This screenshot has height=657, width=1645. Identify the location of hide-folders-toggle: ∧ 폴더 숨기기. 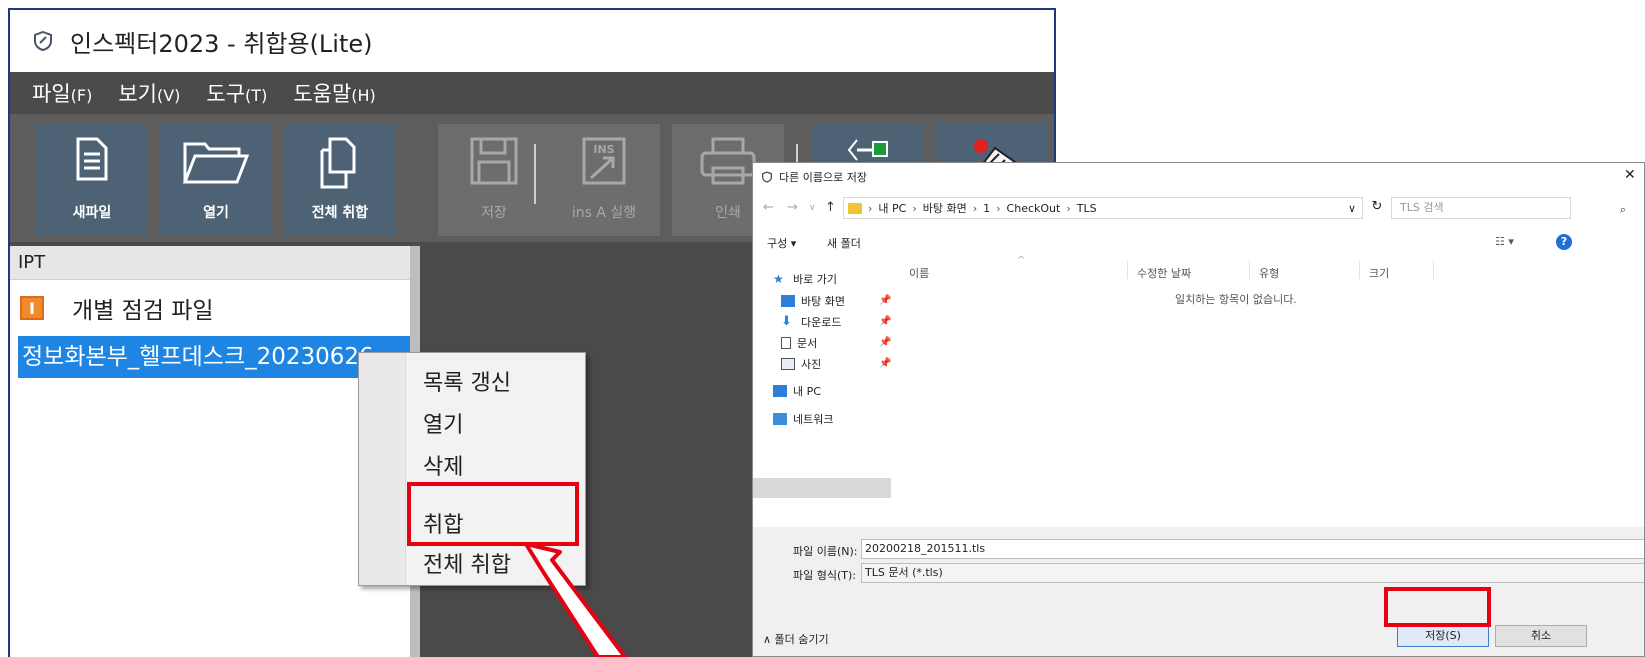
(796, 639).